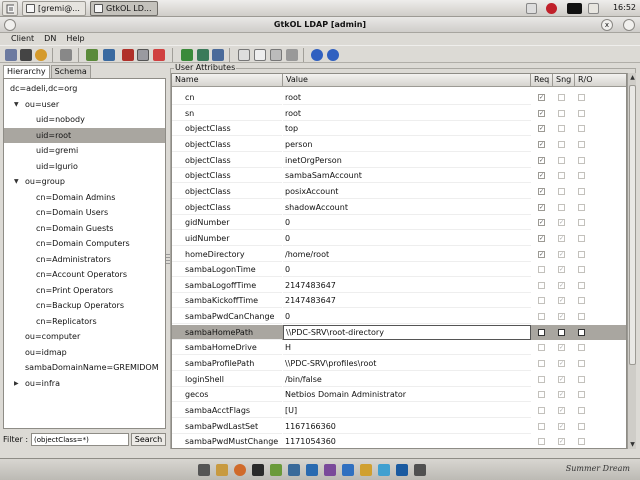 The width and height of the screenshot is (640, 480). I want to click on attribute-row: sambaLogoffTime 2147483647 ✓, so click(399, 285).